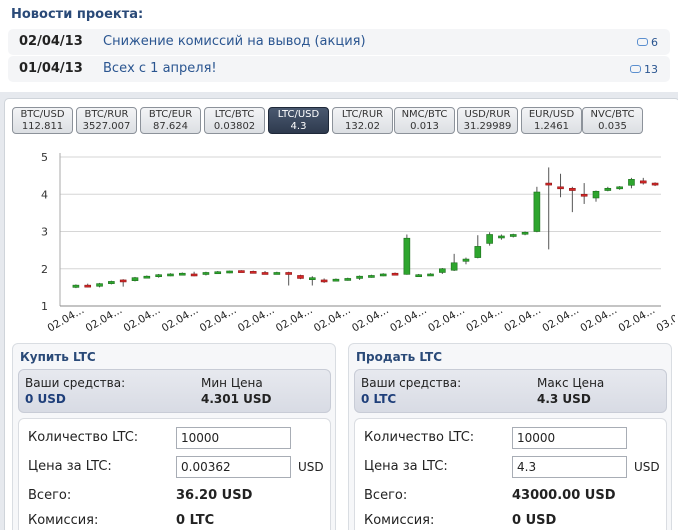  I want to click on rate-unit: USD, so click(311, 467).